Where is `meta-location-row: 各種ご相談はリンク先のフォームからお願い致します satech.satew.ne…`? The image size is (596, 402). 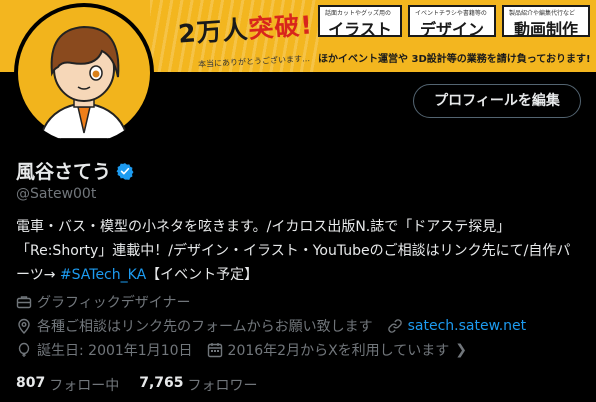
meta-location-row: 各種ご相談はリンク先のフォームからお願い致します satech.satew.ne… is located at coordinates (271, 326).